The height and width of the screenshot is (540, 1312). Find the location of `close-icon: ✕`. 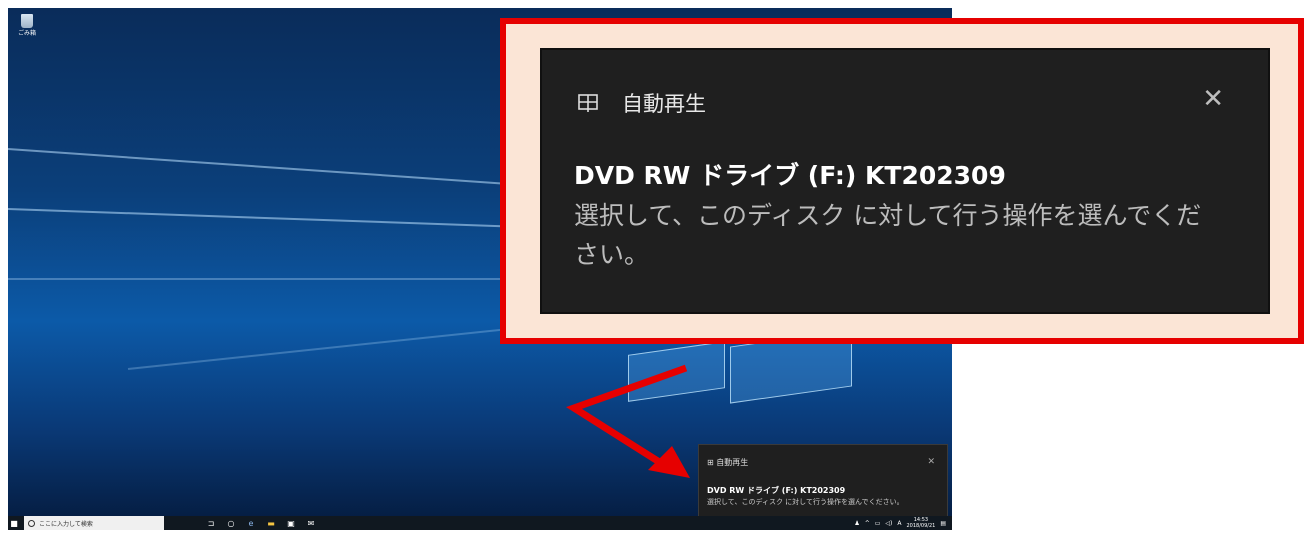

close-icon: ✕ is located at coordinates (1213, 99).